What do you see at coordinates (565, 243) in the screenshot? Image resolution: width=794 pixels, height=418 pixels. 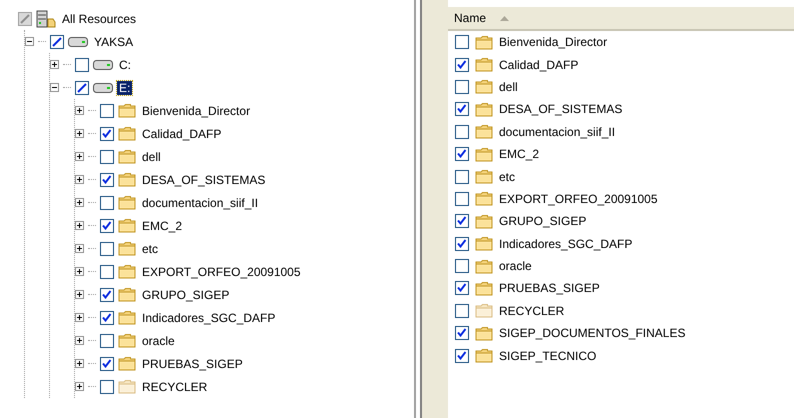 I see `file-name: Indicadores_SGC_DAFP` at bounding box center [565, 243].